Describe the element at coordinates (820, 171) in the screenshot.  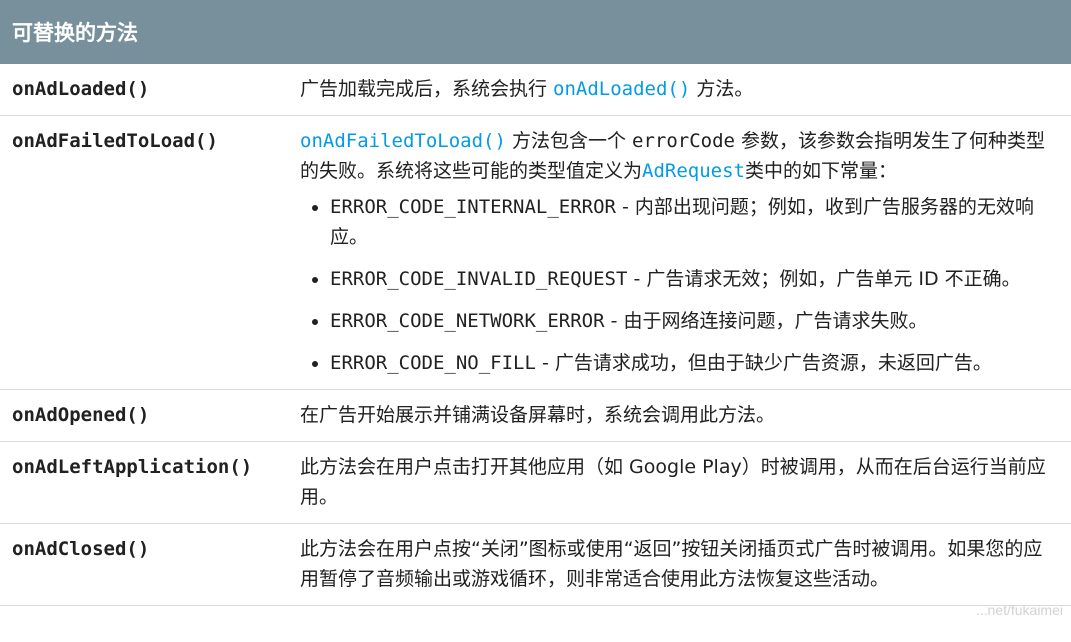
I see `description-text: 类中的如下常量：` at that location.